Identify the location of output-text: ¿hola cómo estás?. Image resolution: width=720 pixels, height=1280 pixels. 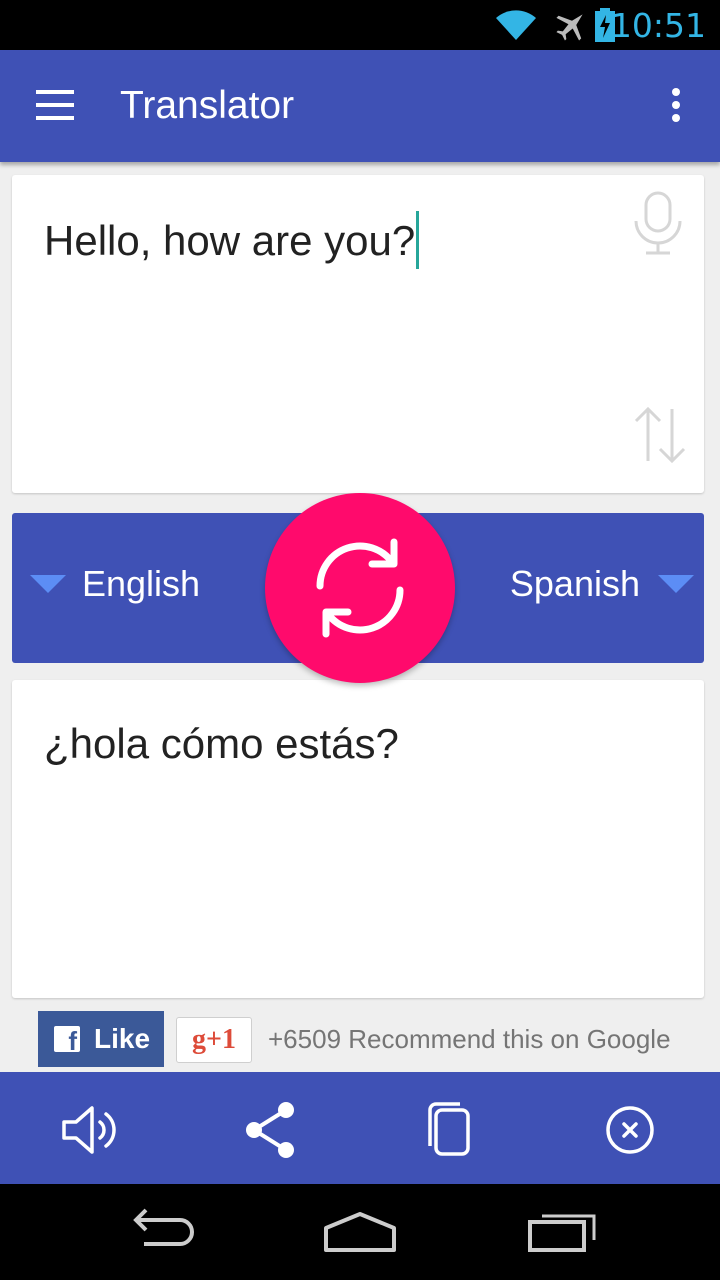
(221, 743).